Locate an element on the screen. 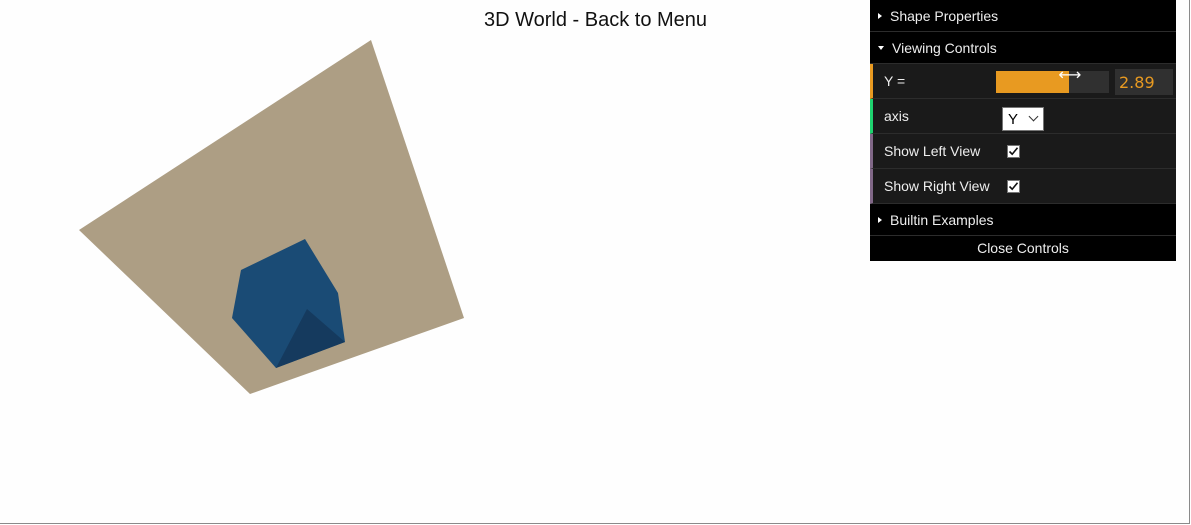 The height and width of the screenshot is (525, 1191). folder-label: Builtin Examples is located at coordinates (942, 219).